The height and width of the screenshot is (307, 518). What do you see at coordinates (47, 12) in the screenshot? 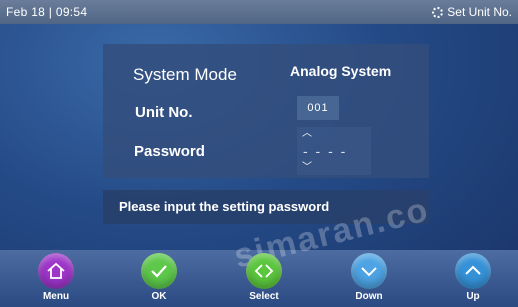
I see `date-time: Feb 18 | 09:54` at bounding box center [47, 12].